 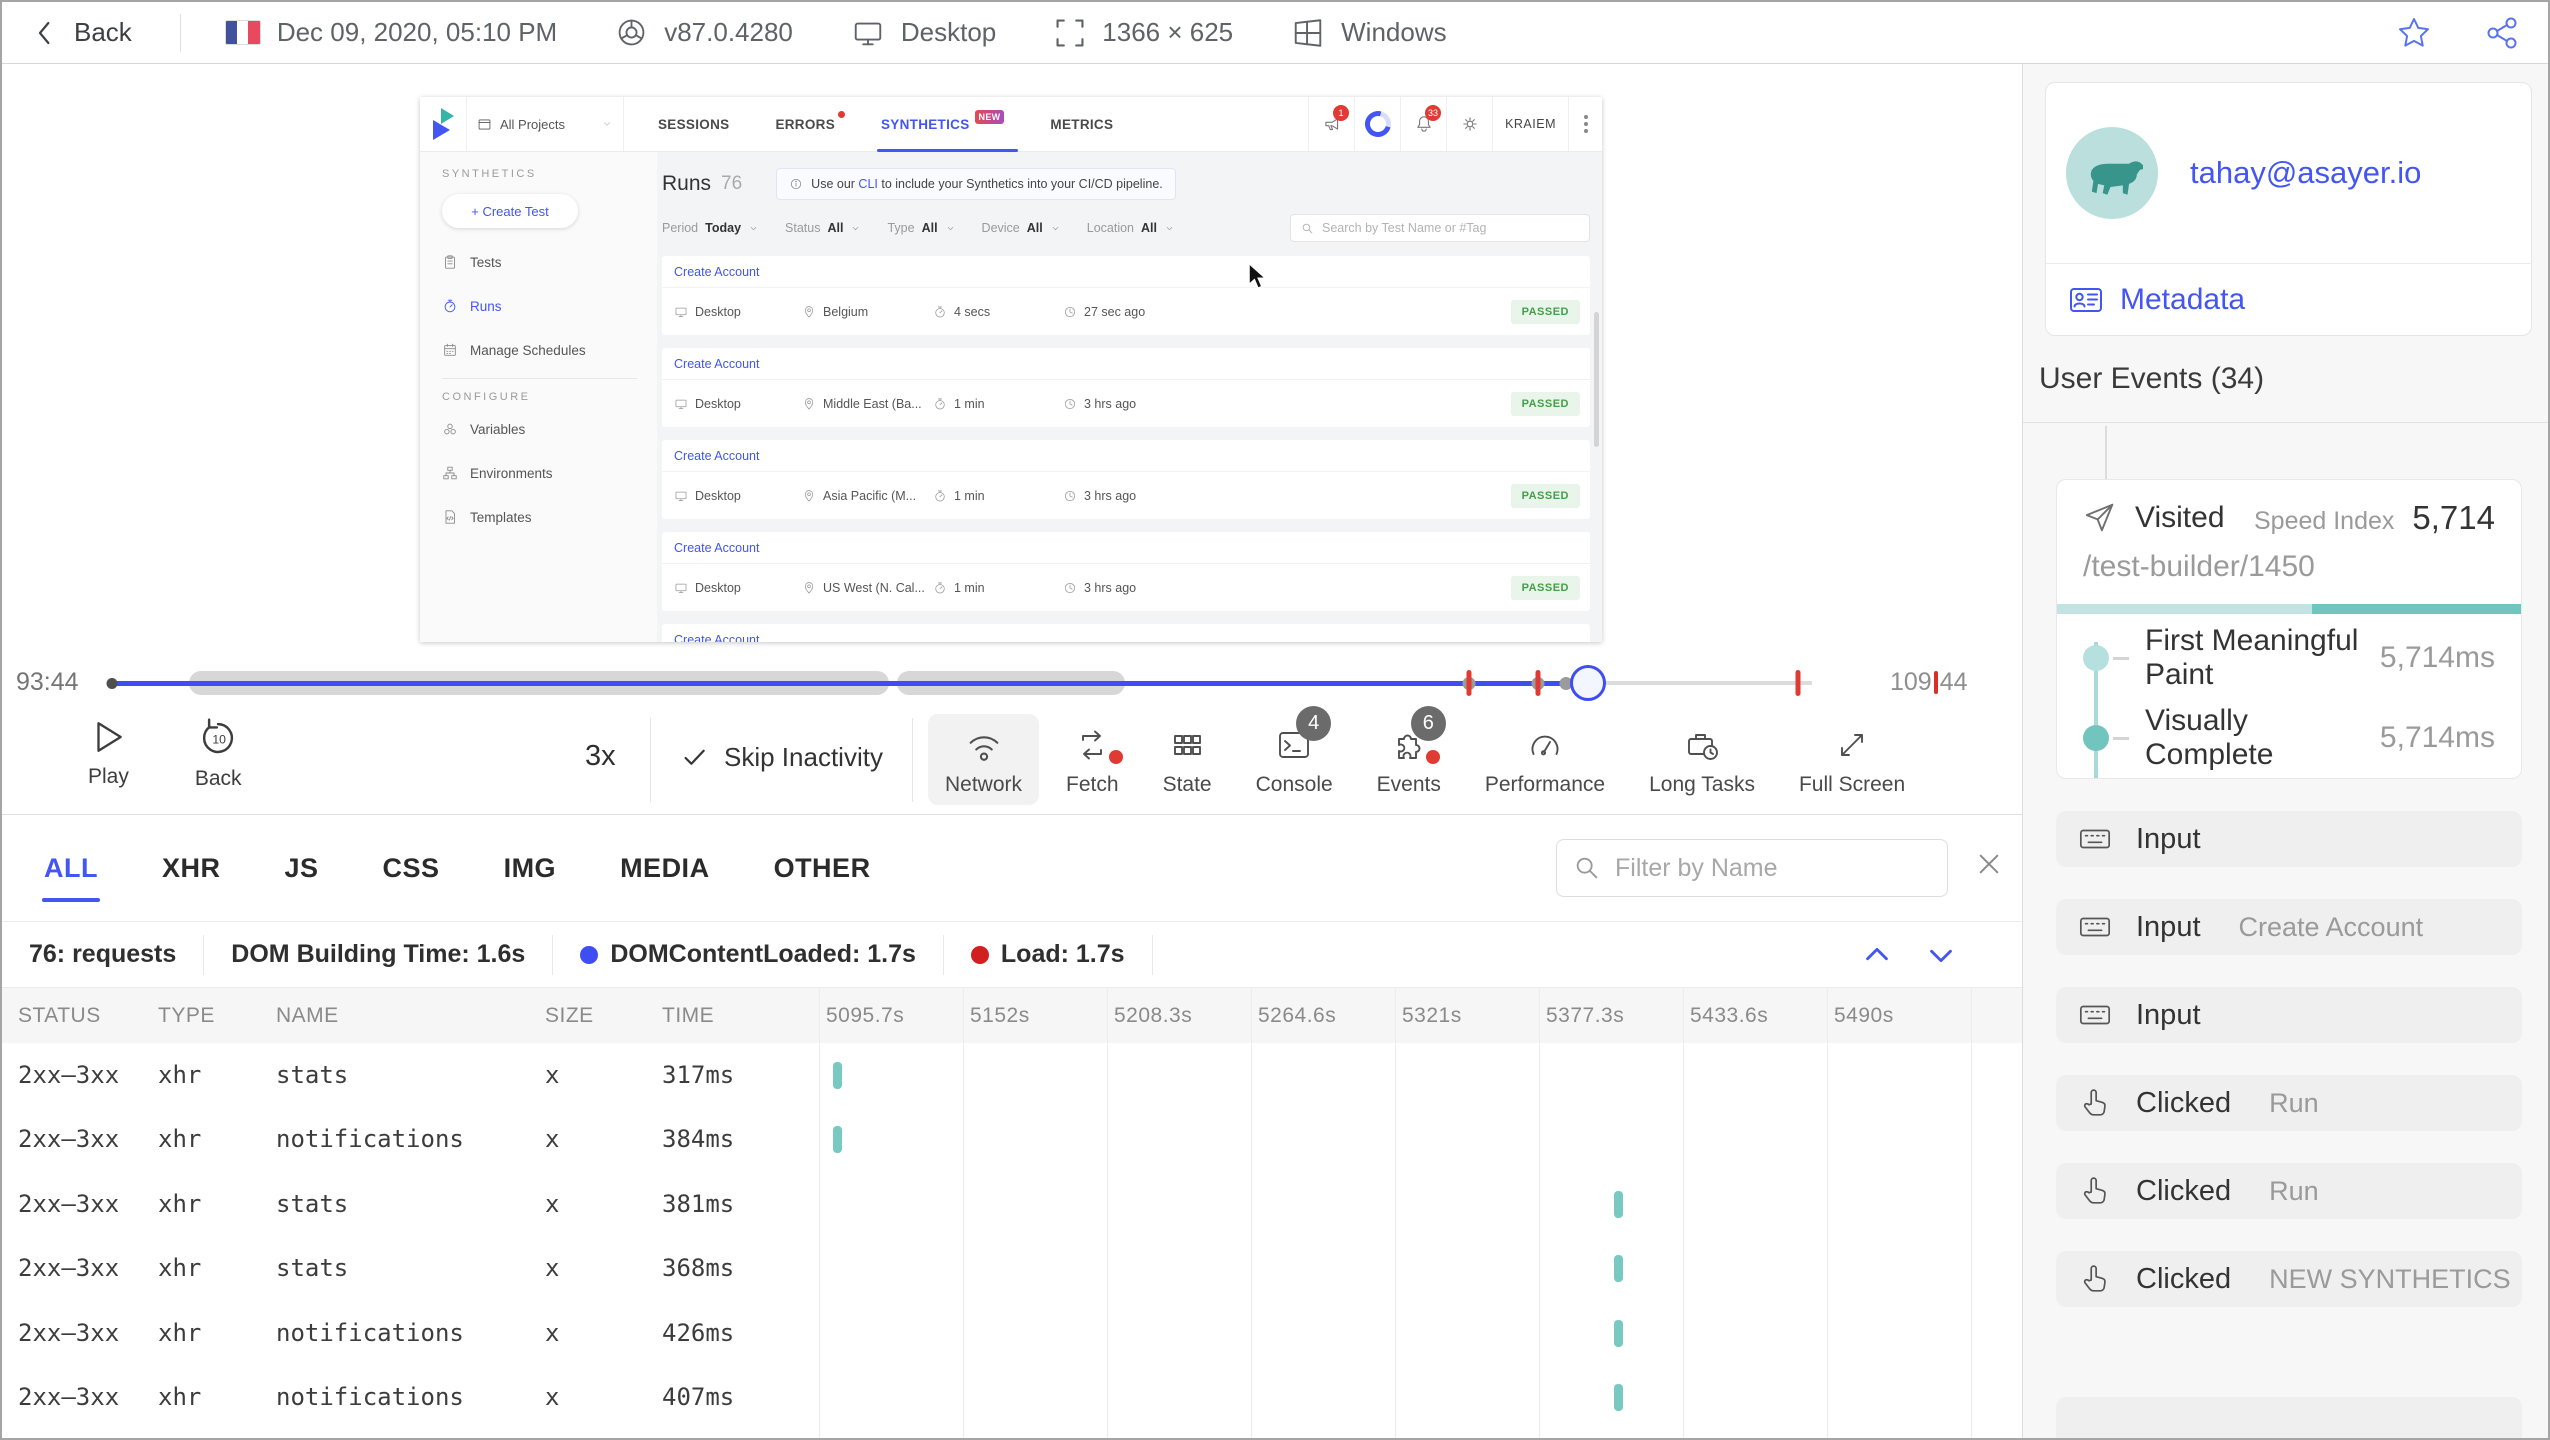 What do you see at coordinates (108, 754) in the screenshot?
I see `play-button: Play` at bounding box center [108, 754].